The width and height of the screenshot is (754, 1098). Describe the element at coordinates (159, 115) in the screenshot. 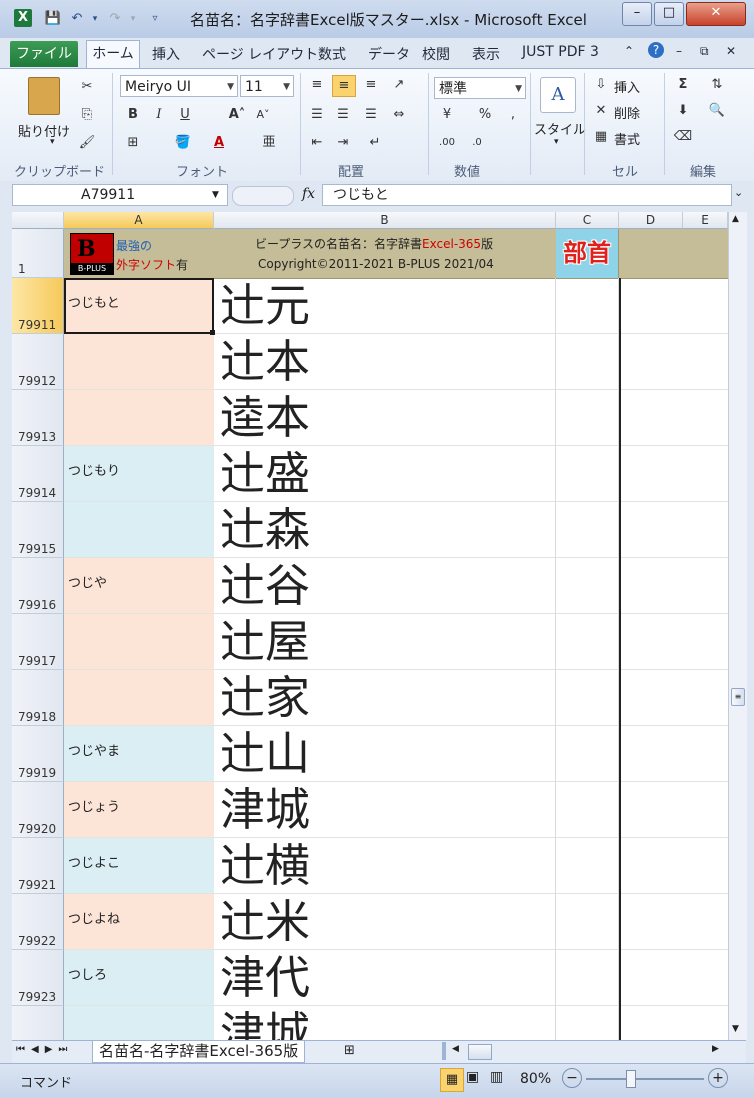

I see `italic-icon: I` at that location.